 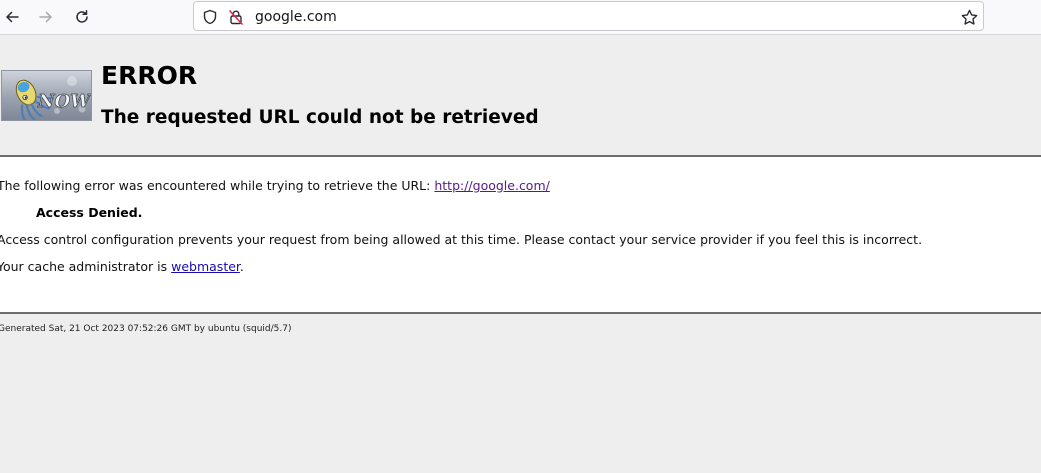 What do you see at coordinates (89, 212) in the screenshot?
I see `error-name: Access Denied.` at bounding box center [89, 212].